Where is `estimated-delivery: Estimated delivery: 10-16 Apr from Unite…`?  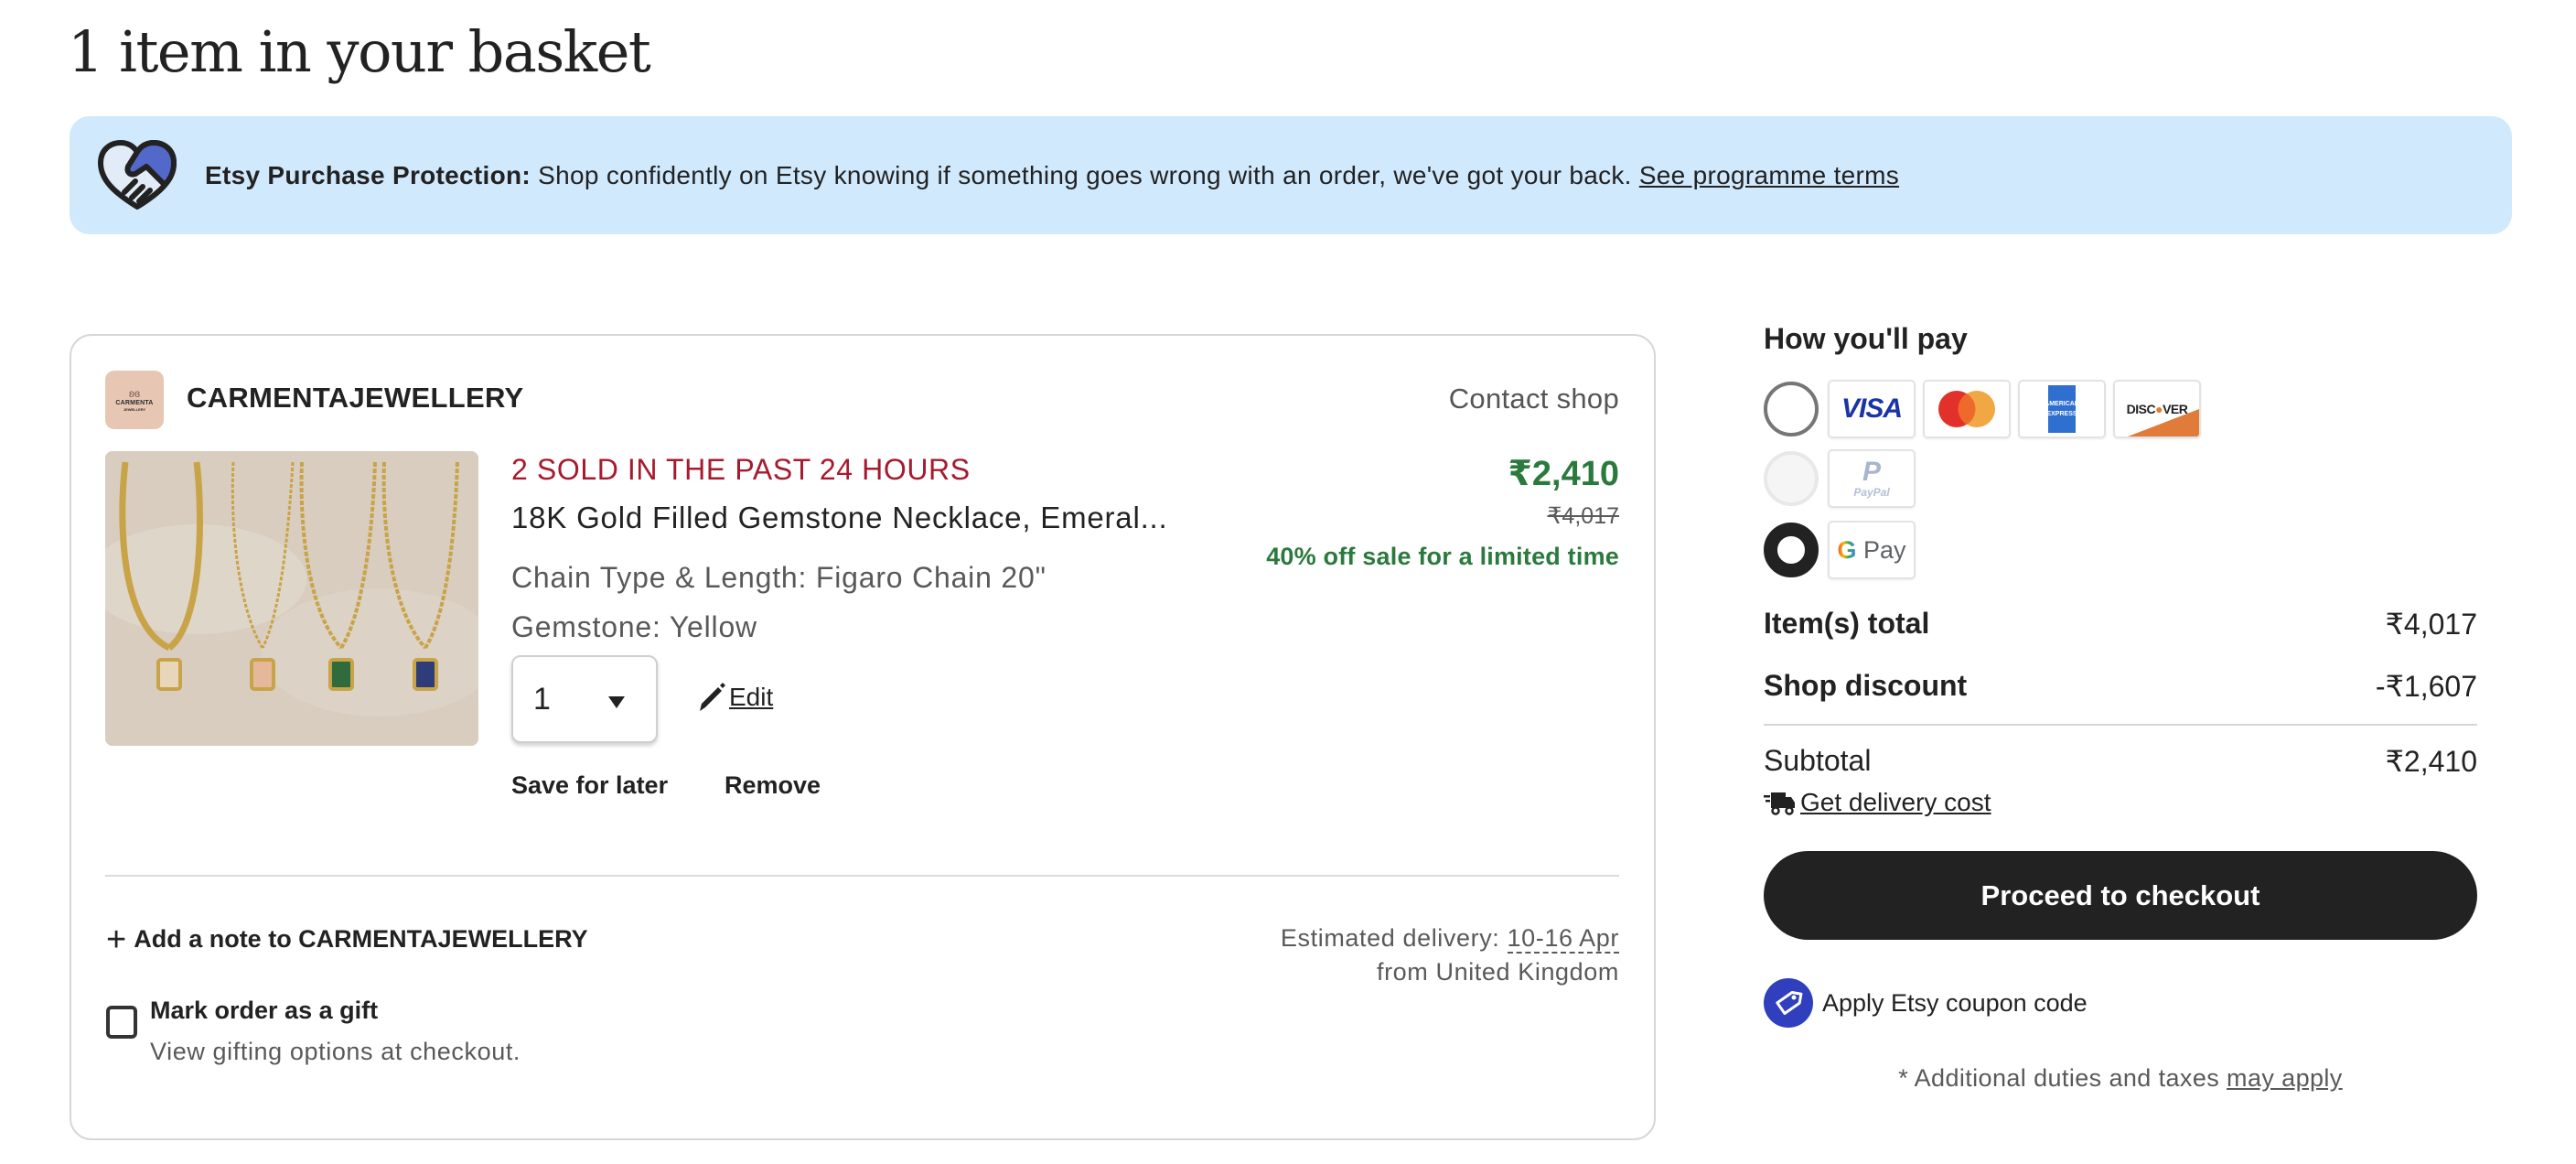 estimated-delivery: Estimated delivery: 10-16 Apr from Unite… is located at coordinates (1450, 955).